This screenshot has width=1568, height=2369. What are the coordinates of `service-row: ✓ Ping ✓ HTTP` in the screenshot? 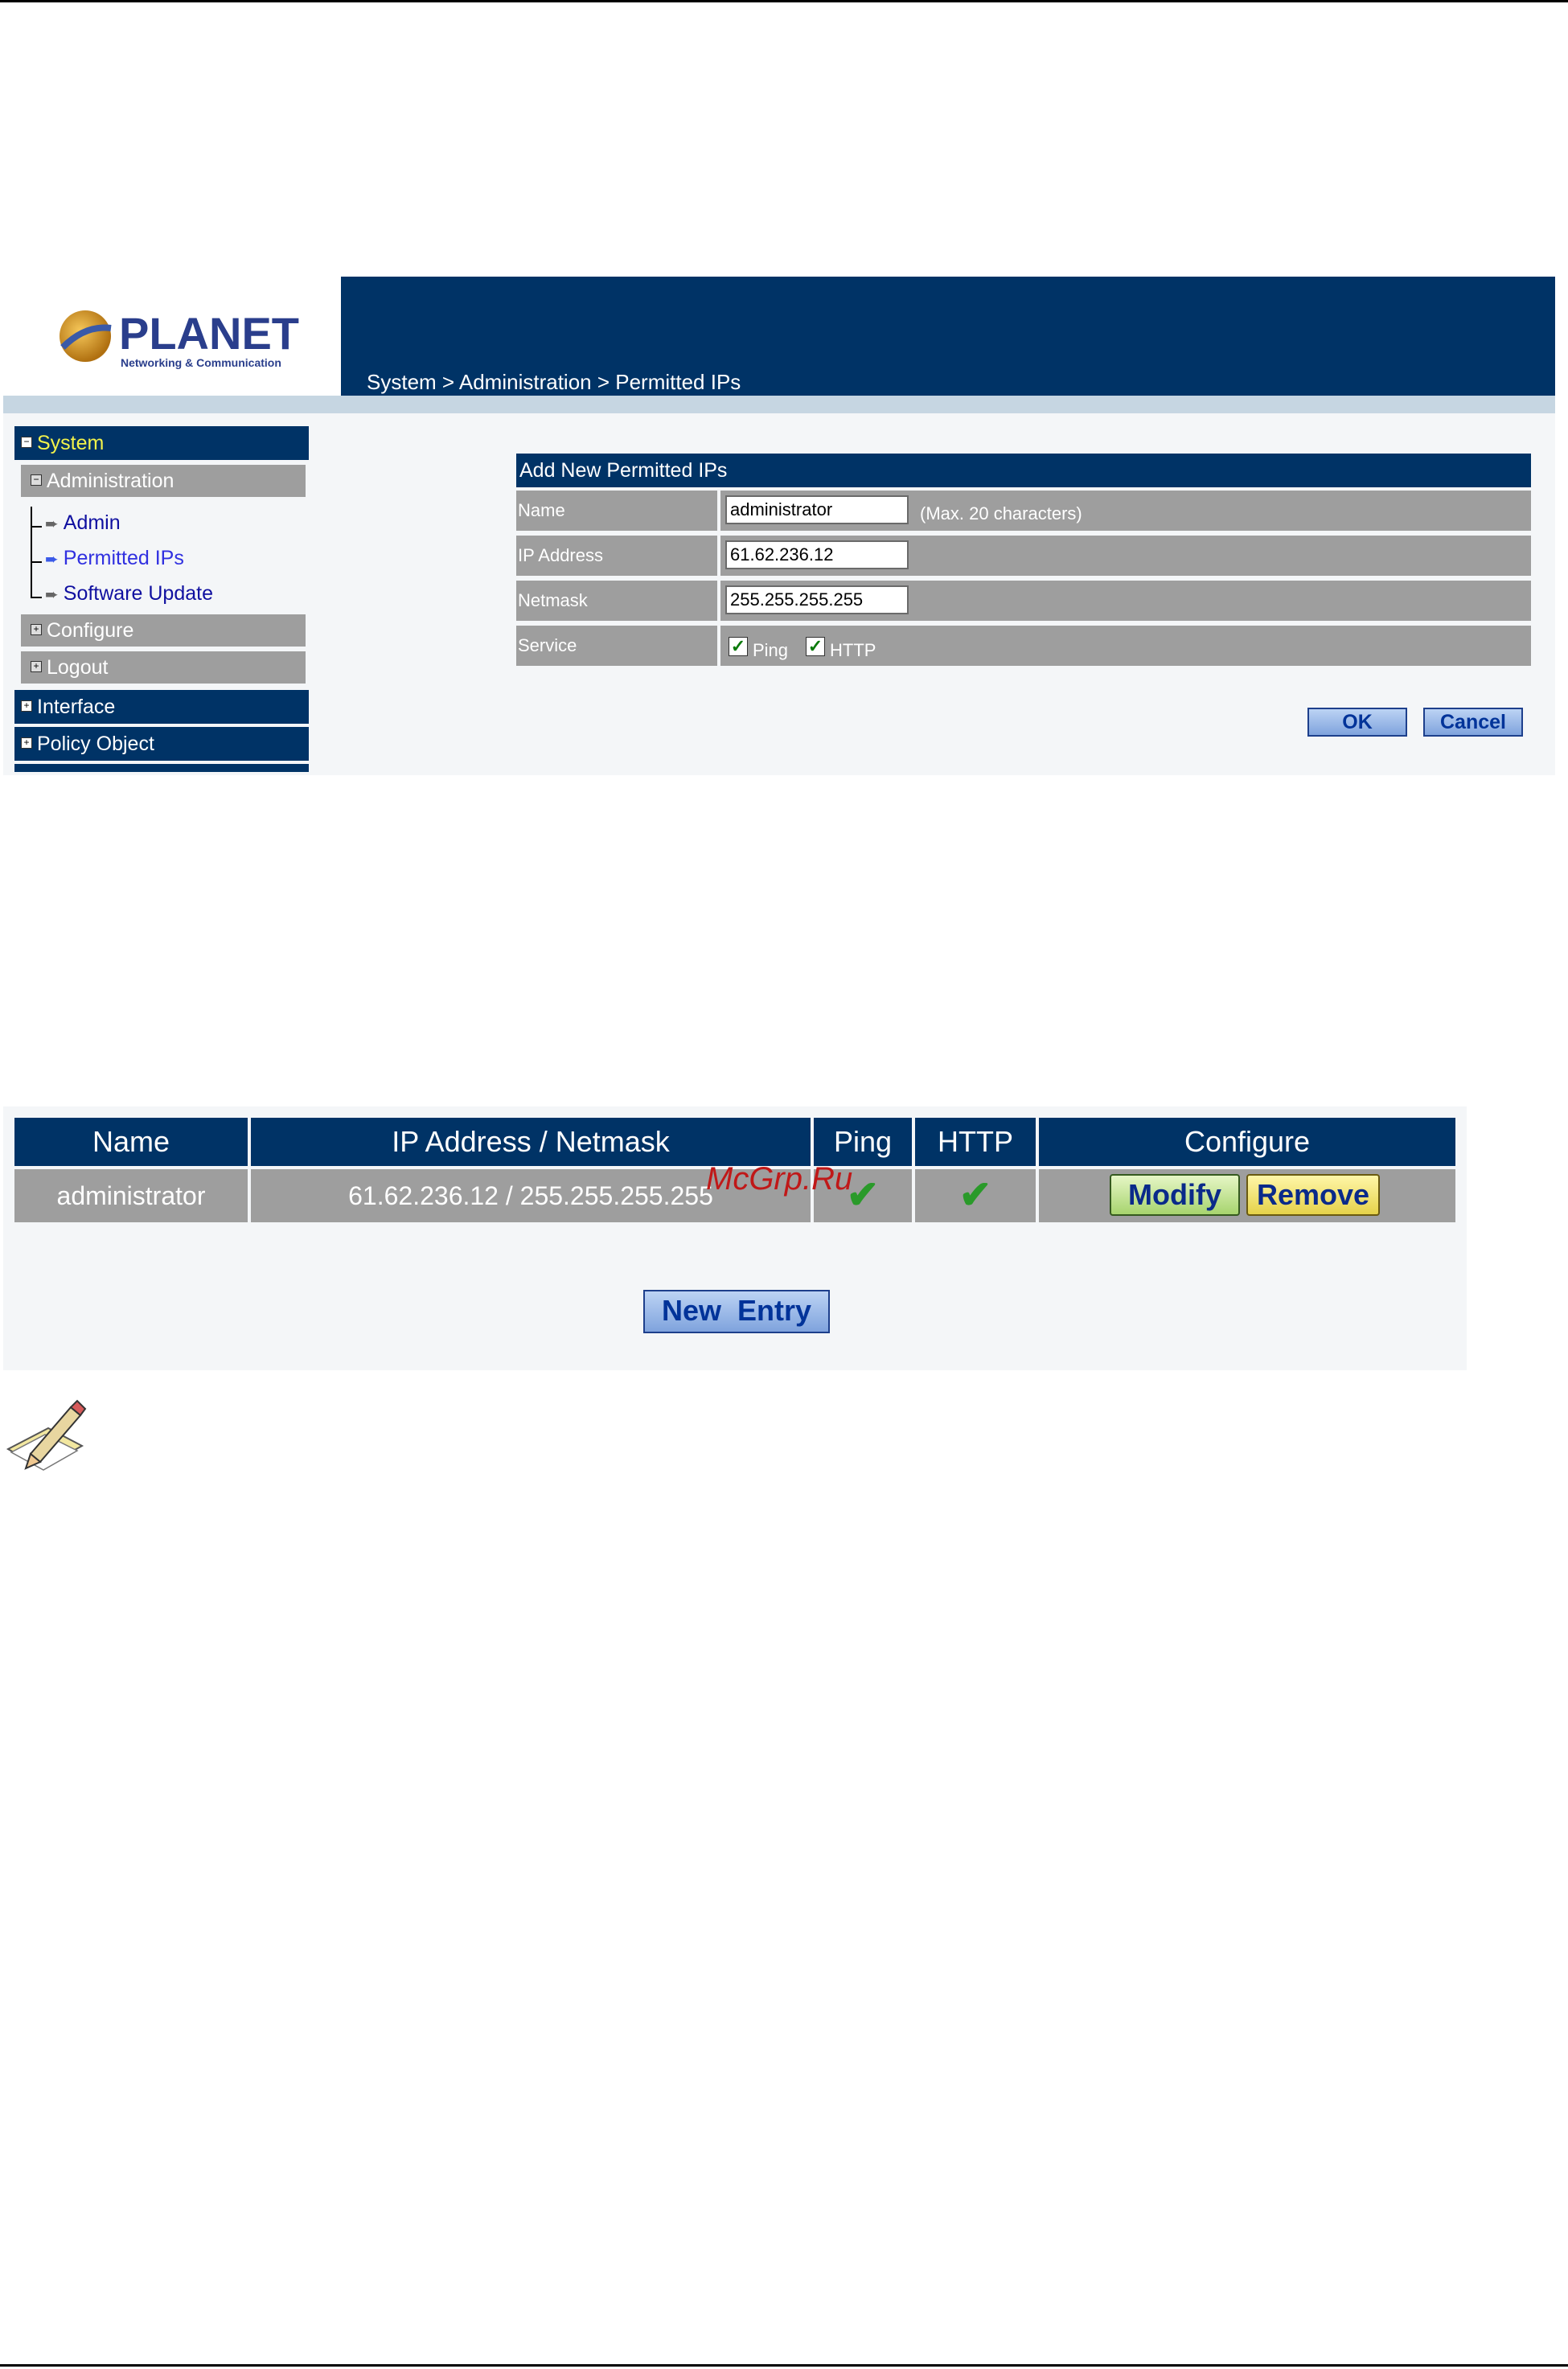 It's located at (1125, 646).